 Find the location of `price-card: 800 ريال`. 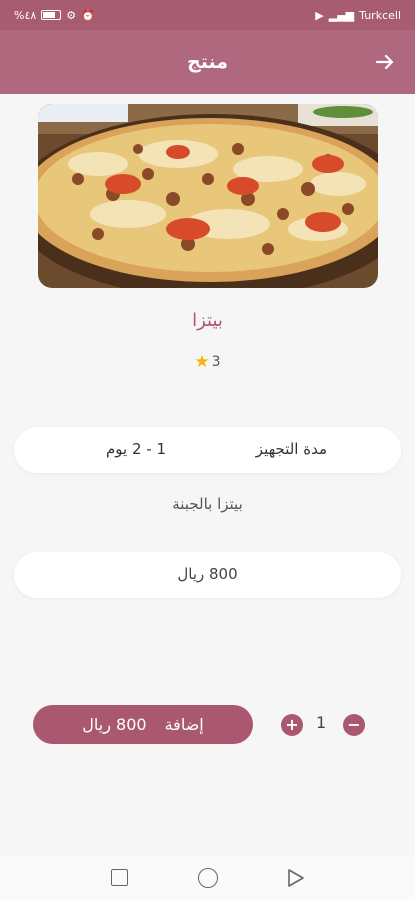

price-card: 800 ريال is located at coordinates (207, 575).